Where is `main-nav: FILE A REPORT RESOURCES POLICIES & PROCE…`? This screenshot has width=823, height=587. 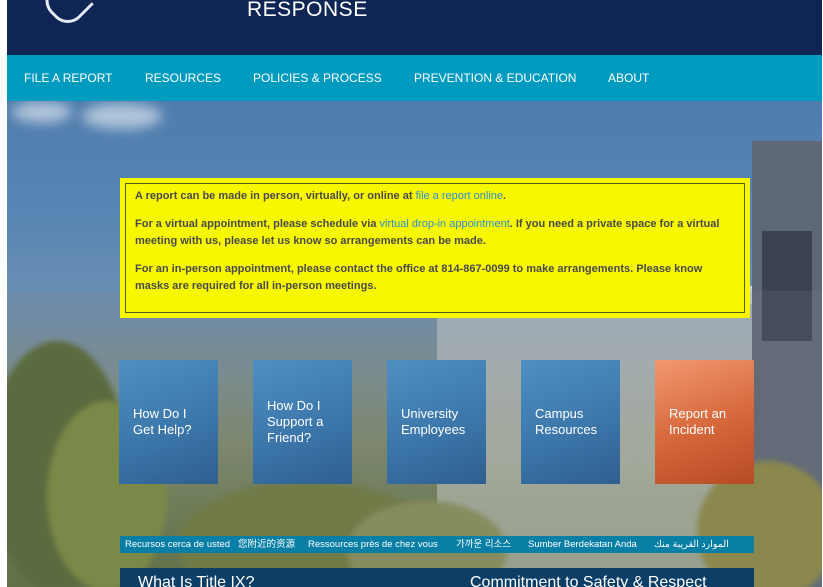
main-nav: FILE A REPORT RESOURCES POLICIES & PROCE… is located at coordinates (414, 78).